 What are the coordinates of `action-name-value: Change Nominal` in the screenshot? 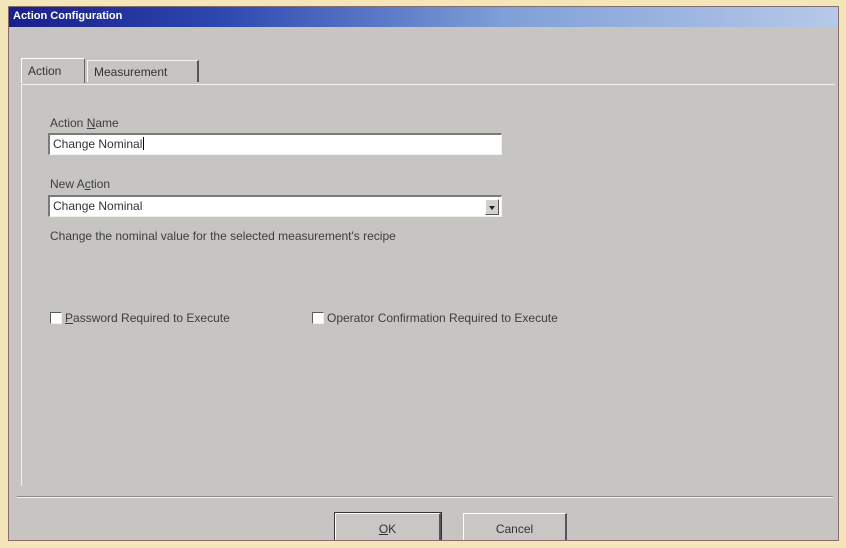 It's located at (98, 144).